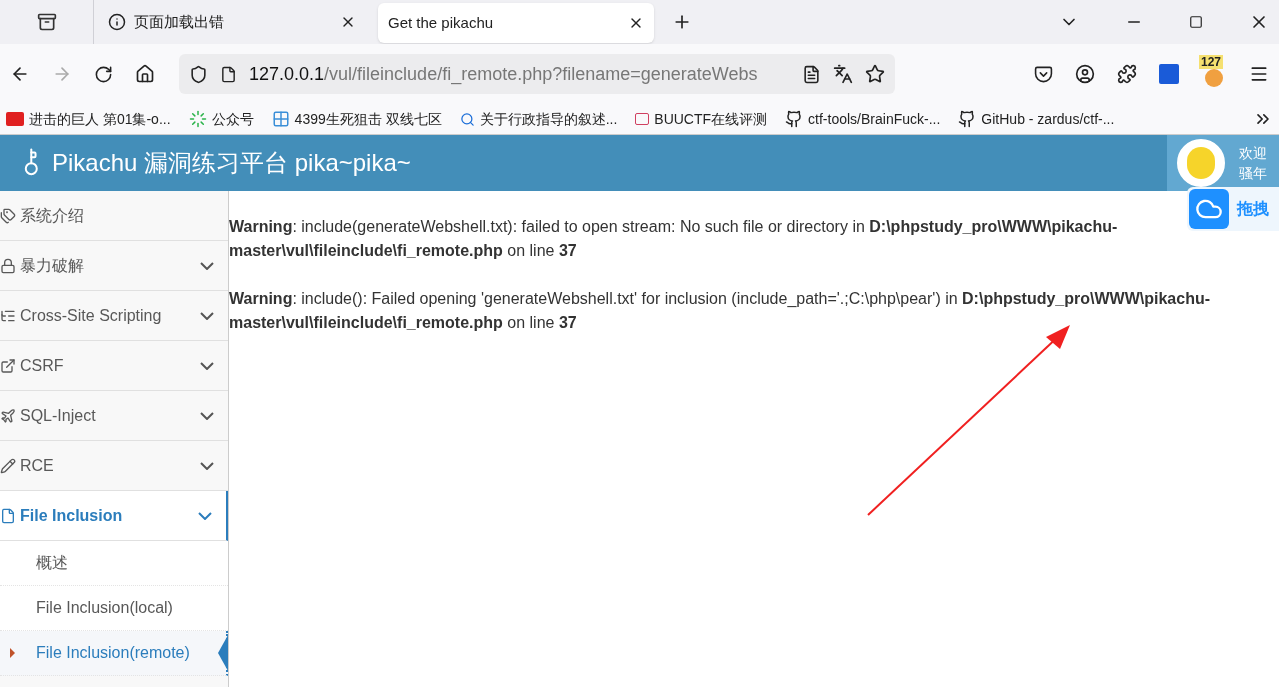 Image resolution: width=1279 pixels, height=687 pixels. What do you see at coordinates (198, 74) in the screenshot?
I see `shield-icon` at bounding box center [198, 74].